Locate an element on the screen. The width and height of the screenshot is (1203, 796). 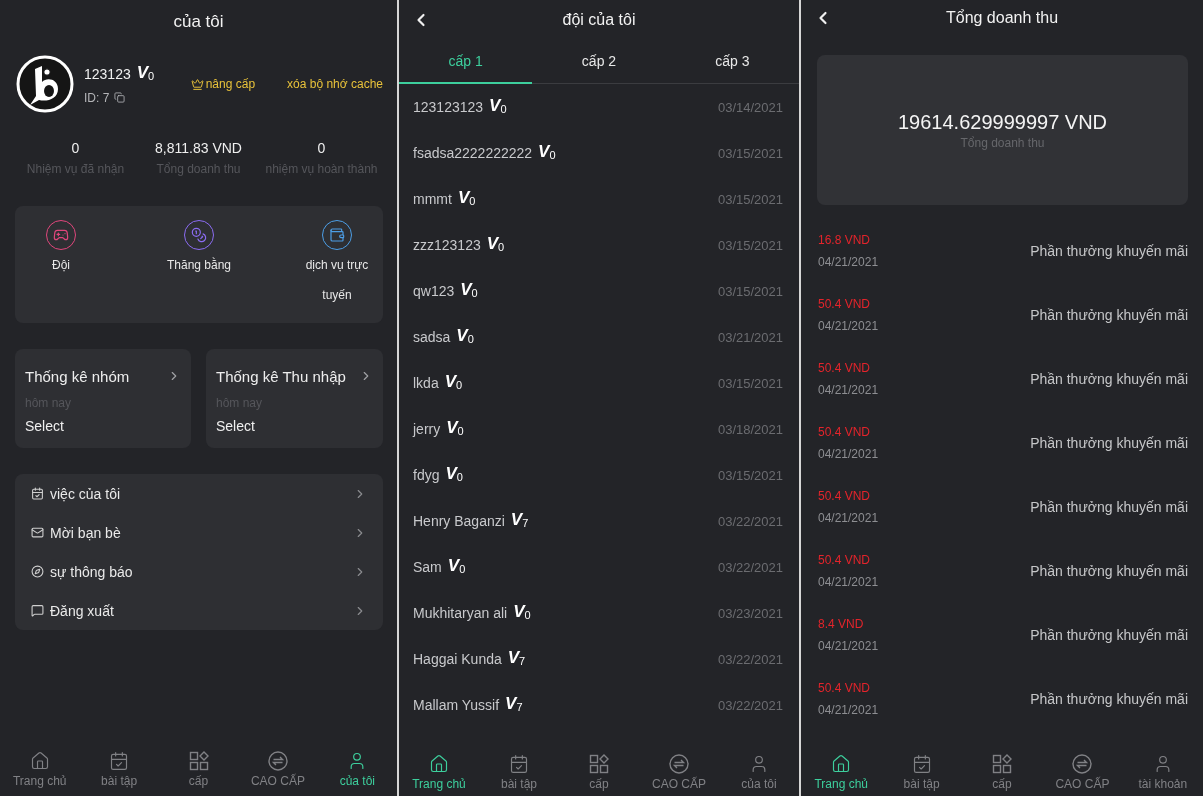
shortcut-item: Thăng bằng is located at coordinates (199, 250).